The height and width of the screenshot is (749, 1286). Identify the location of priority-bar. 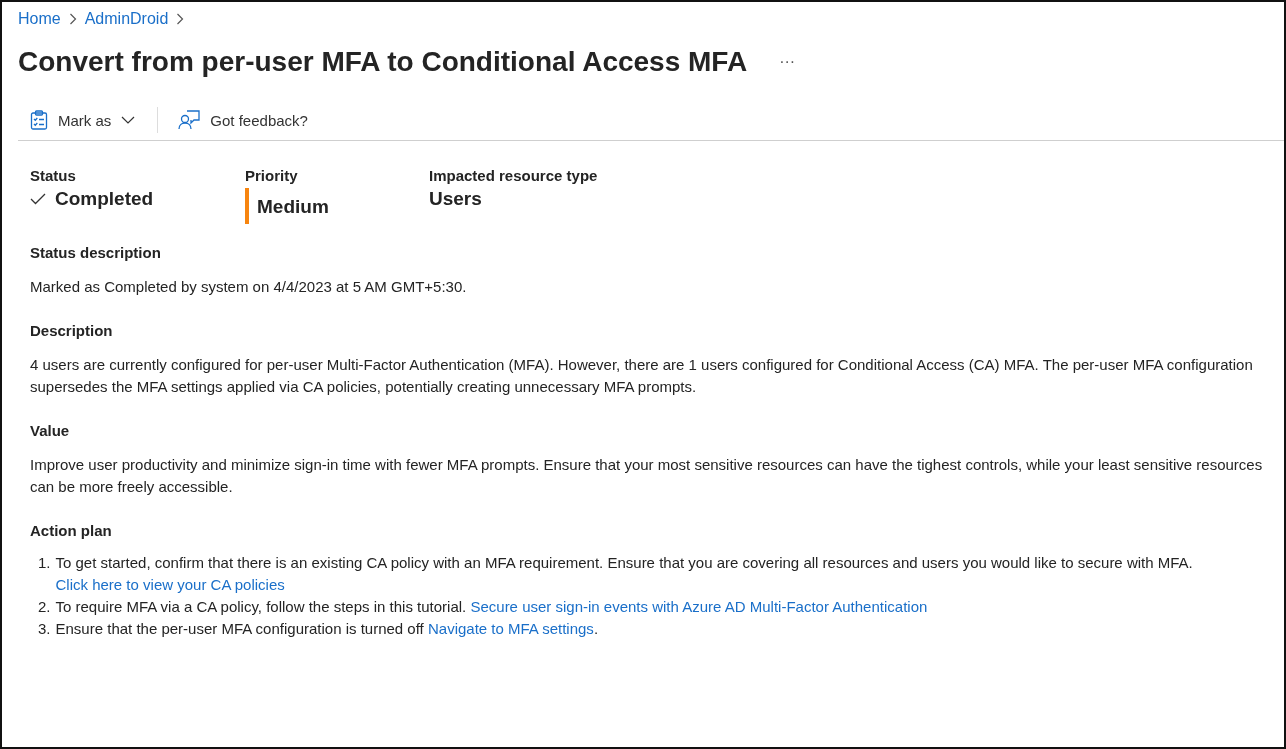
(247, 206).